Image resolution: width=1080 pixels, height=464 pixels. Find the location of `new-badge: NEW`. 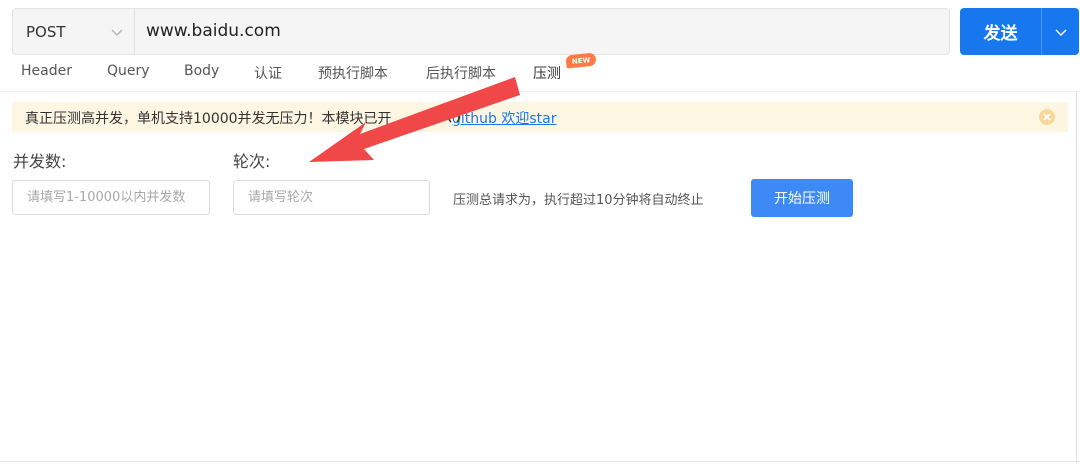

new-badge: NEW is located at coordinates (581, 60).